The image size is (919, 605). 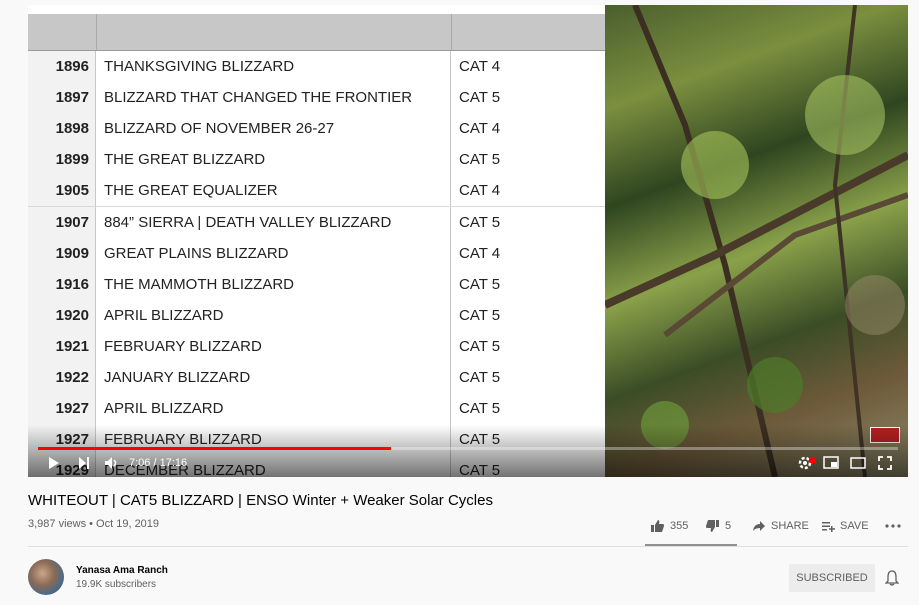 I want to click on table-row: 1899 THE GREAT BLIZZARD CAT 5, so click(x=316, y=160).